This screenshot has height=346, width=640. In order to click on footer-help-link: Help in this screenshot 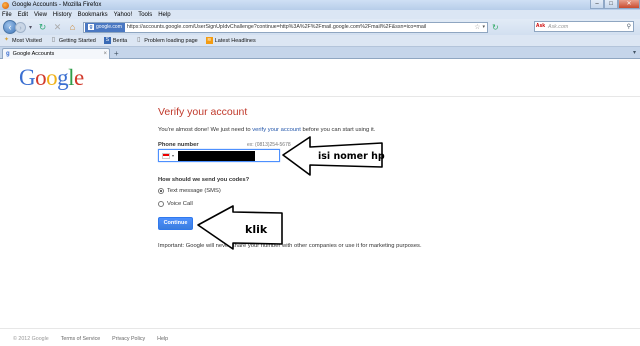, I will do `click(162, 339)`.